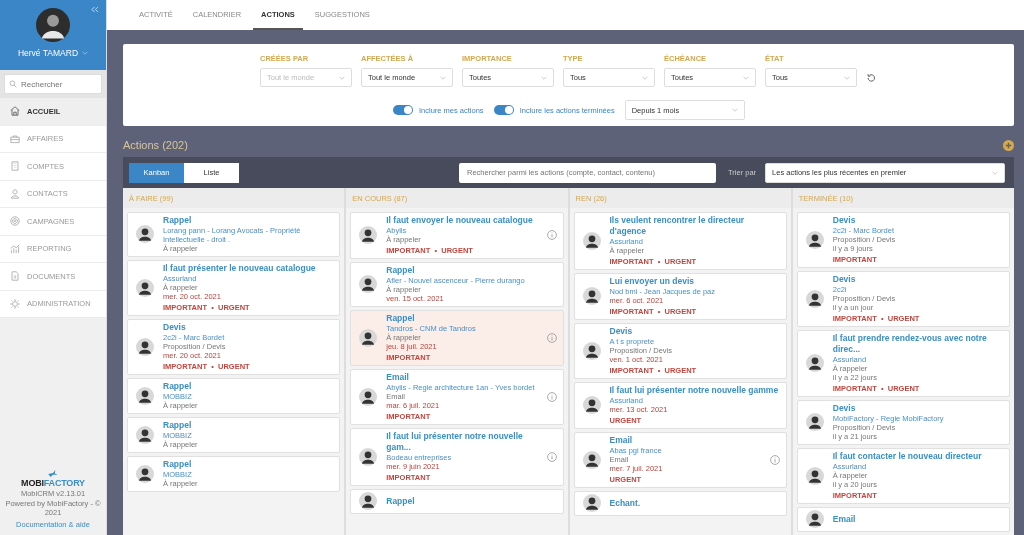  I want to click on reset-icon, so click(871, 78).